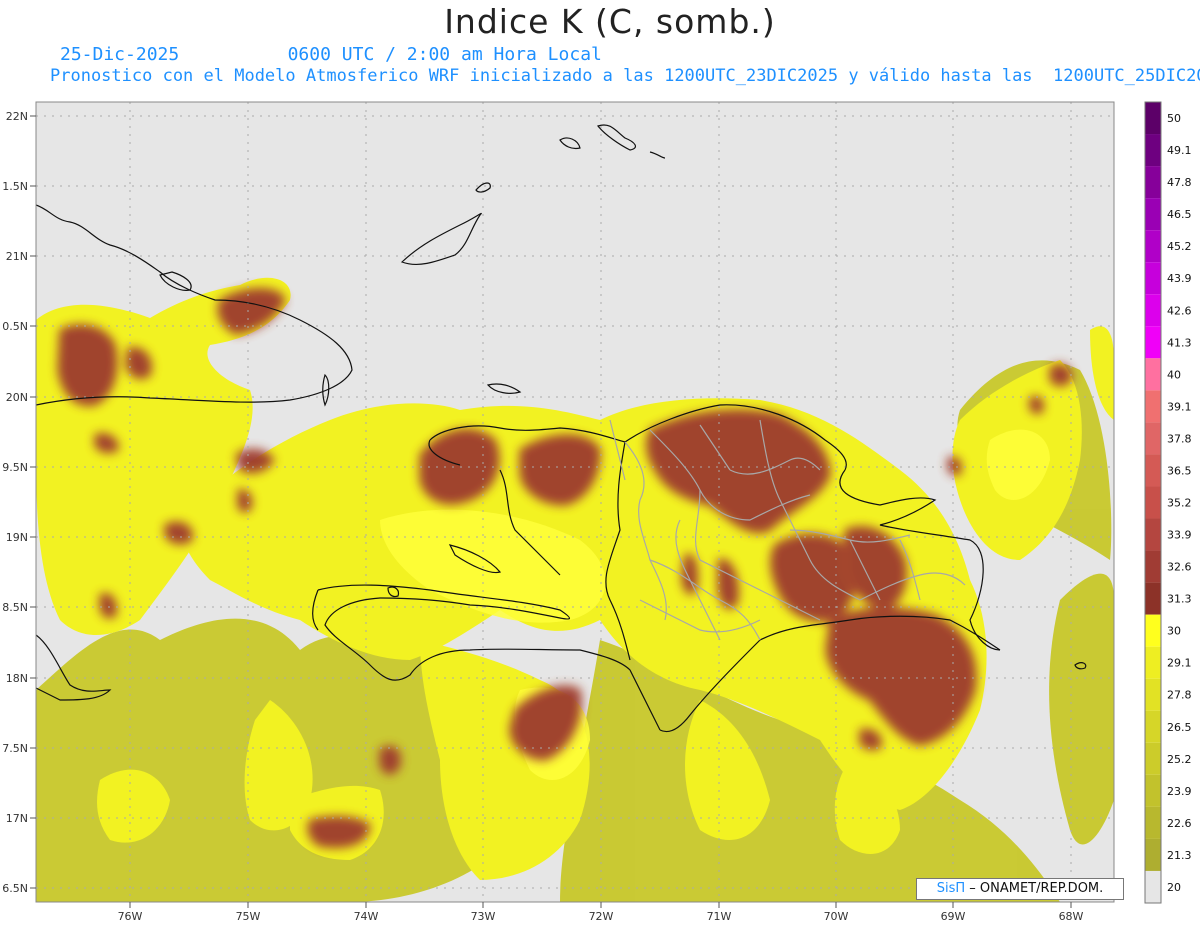 The image size is (1200, 927). What do you see at coordinates (130, 916) in the screenshot?
I see `lon-label: 76W` at bounding box center [130, 916].